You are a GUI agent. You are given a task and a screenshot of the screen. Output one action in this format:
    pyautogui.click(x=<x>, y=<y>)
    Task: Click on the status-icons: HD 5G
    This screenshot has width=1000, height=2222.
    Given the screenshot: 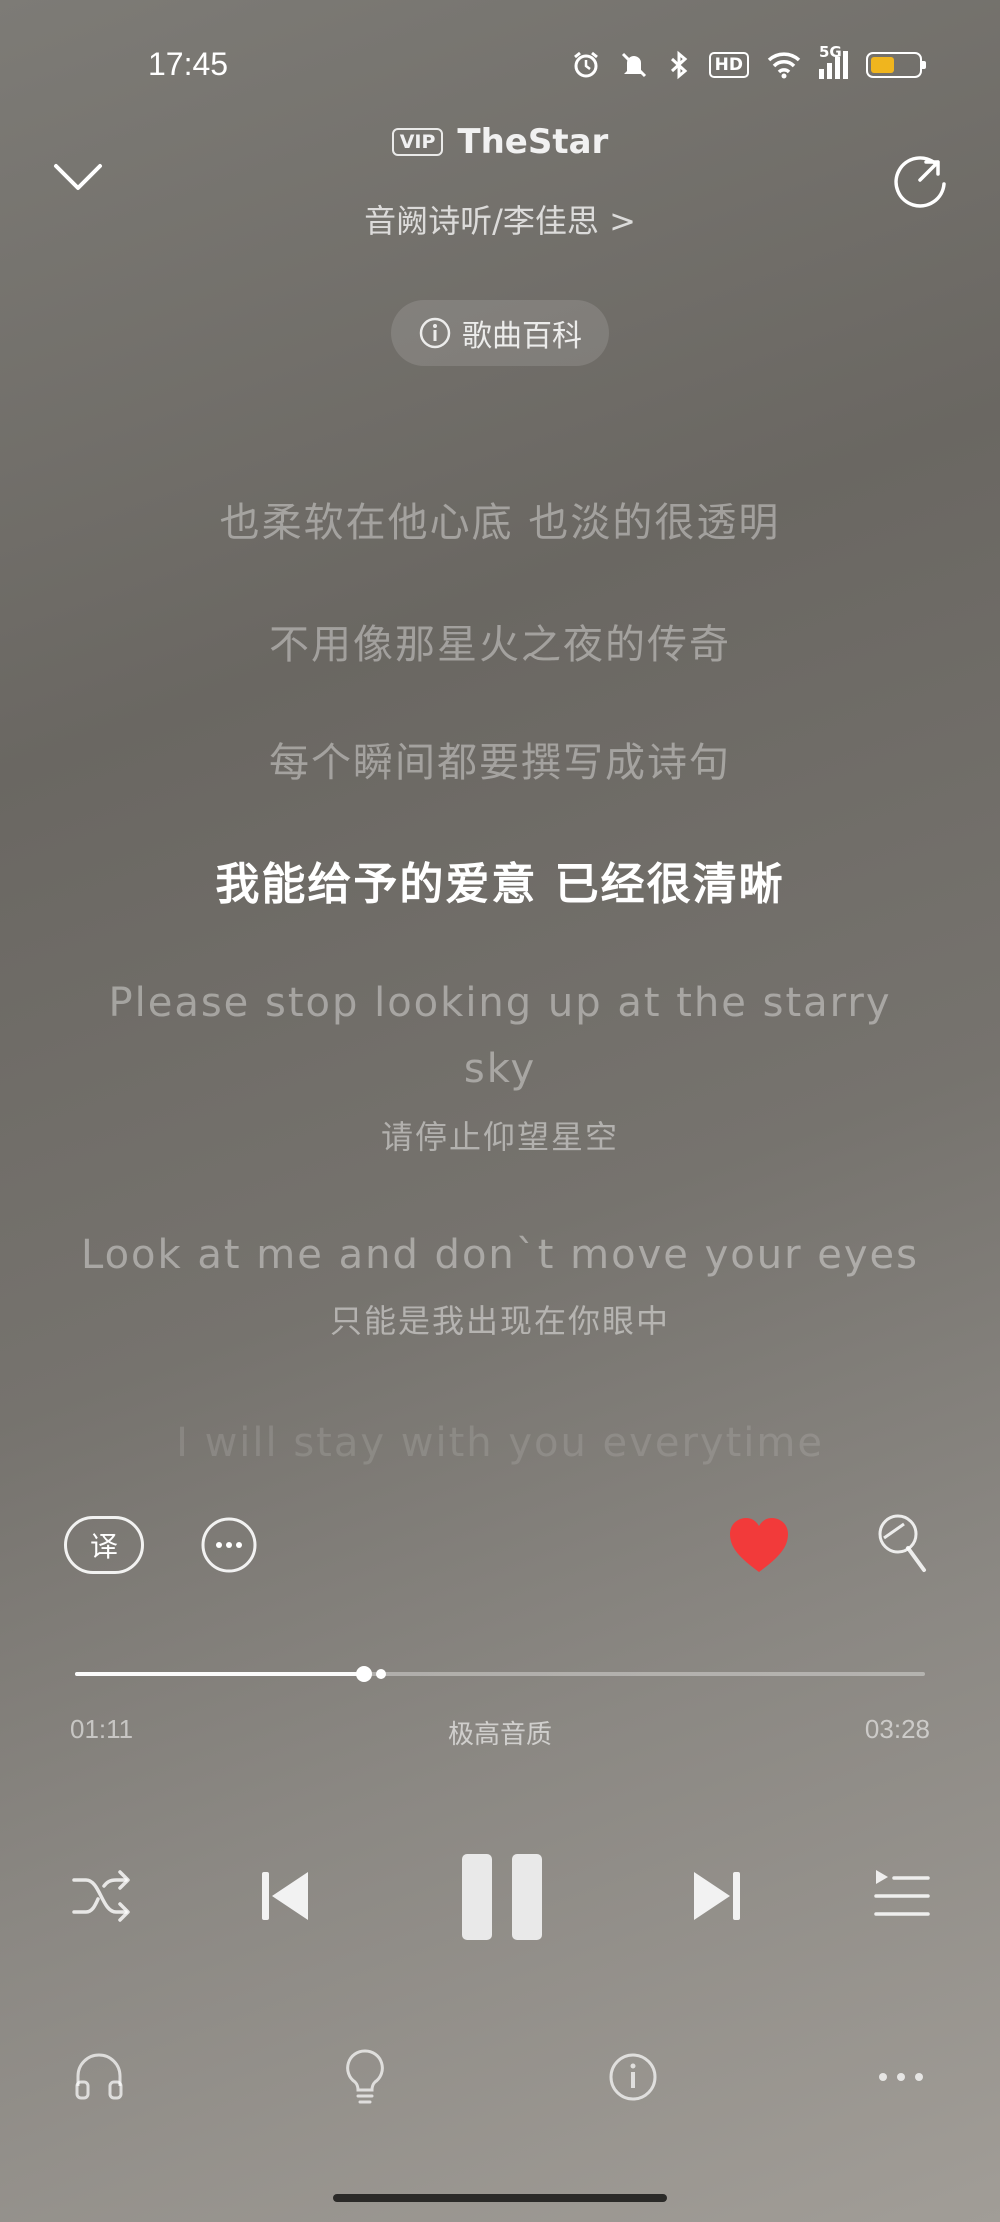 What is the action you would take?
    pyautogui.click(x=748, y=61)
    